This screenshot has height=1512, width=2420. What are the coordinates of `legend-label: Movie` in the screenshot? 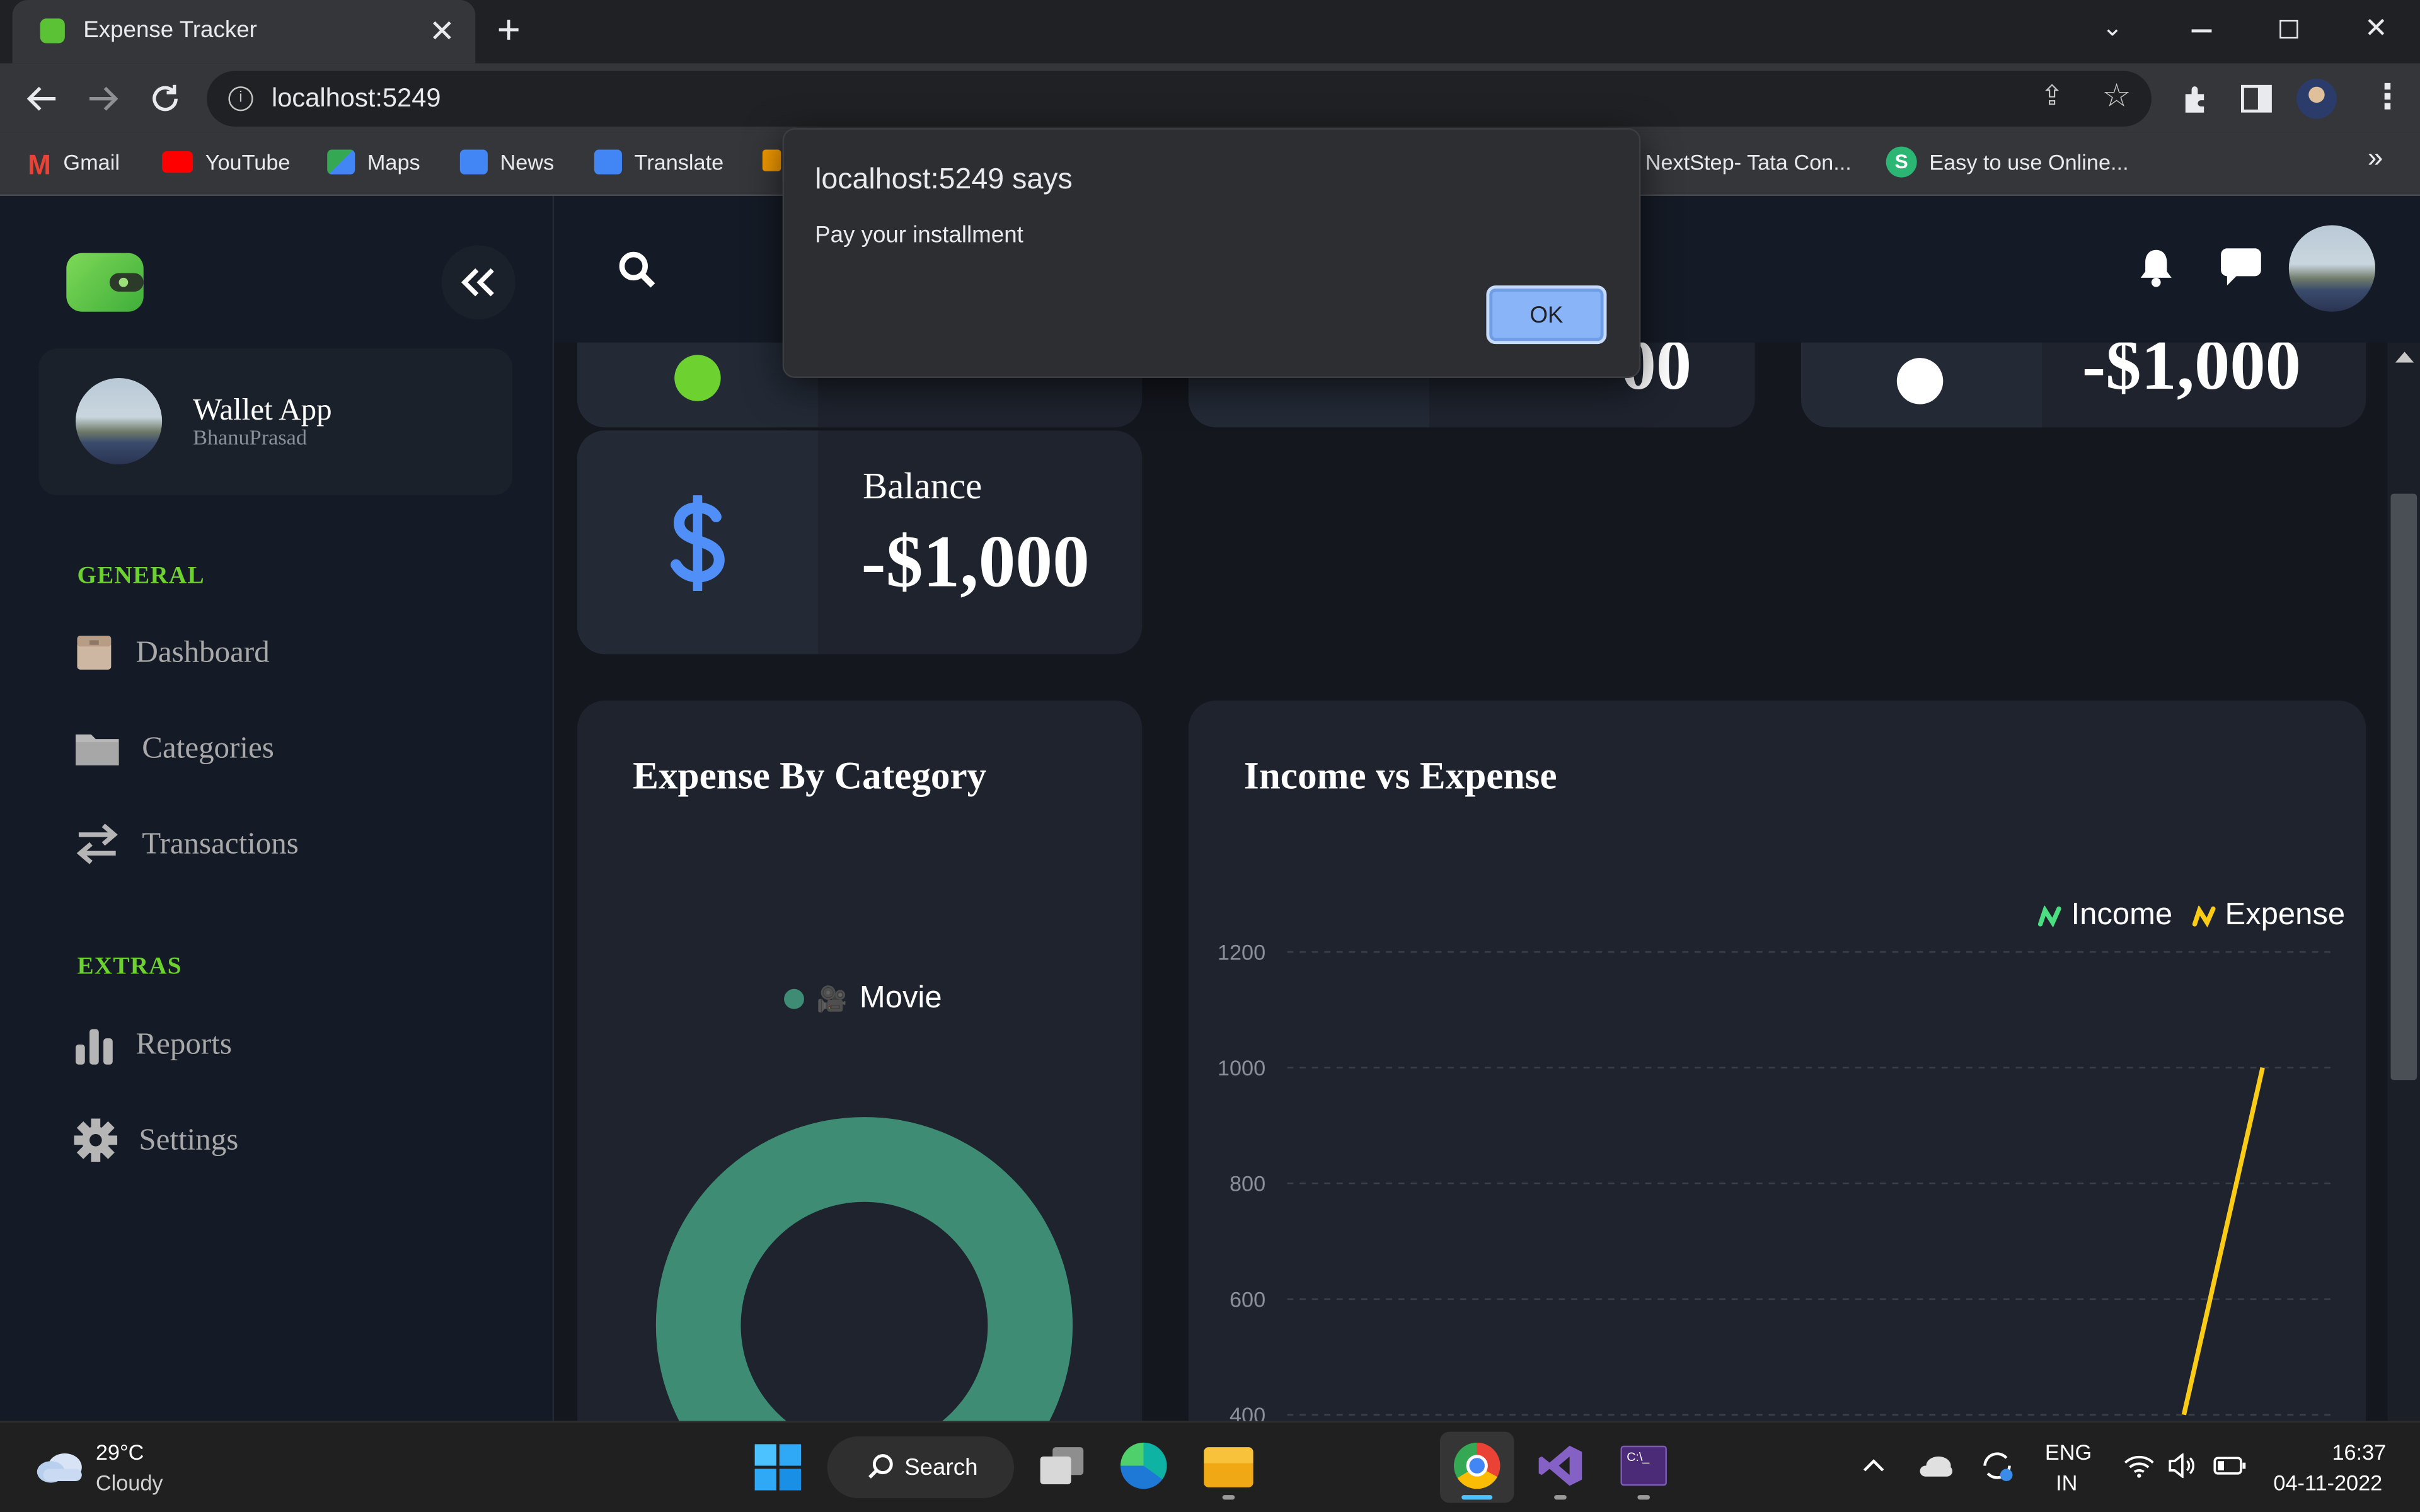 It's located at (900, 998).